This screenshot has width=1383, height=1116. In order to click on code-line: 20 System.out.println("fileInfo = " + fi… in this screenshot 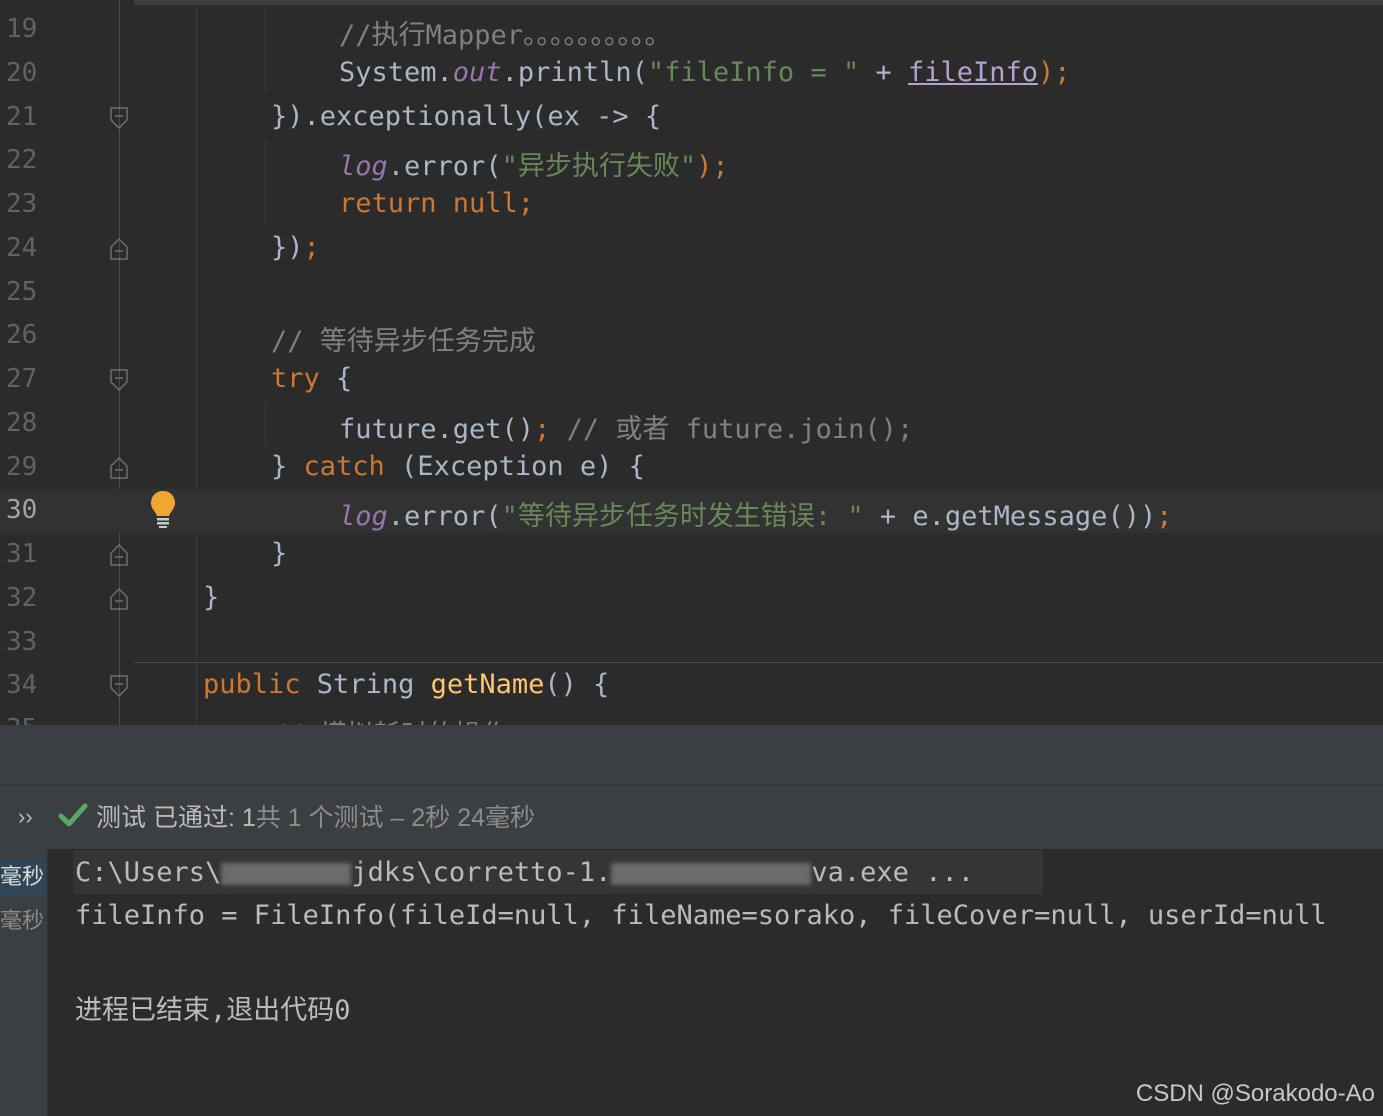, I will do `click(691, 74)`.